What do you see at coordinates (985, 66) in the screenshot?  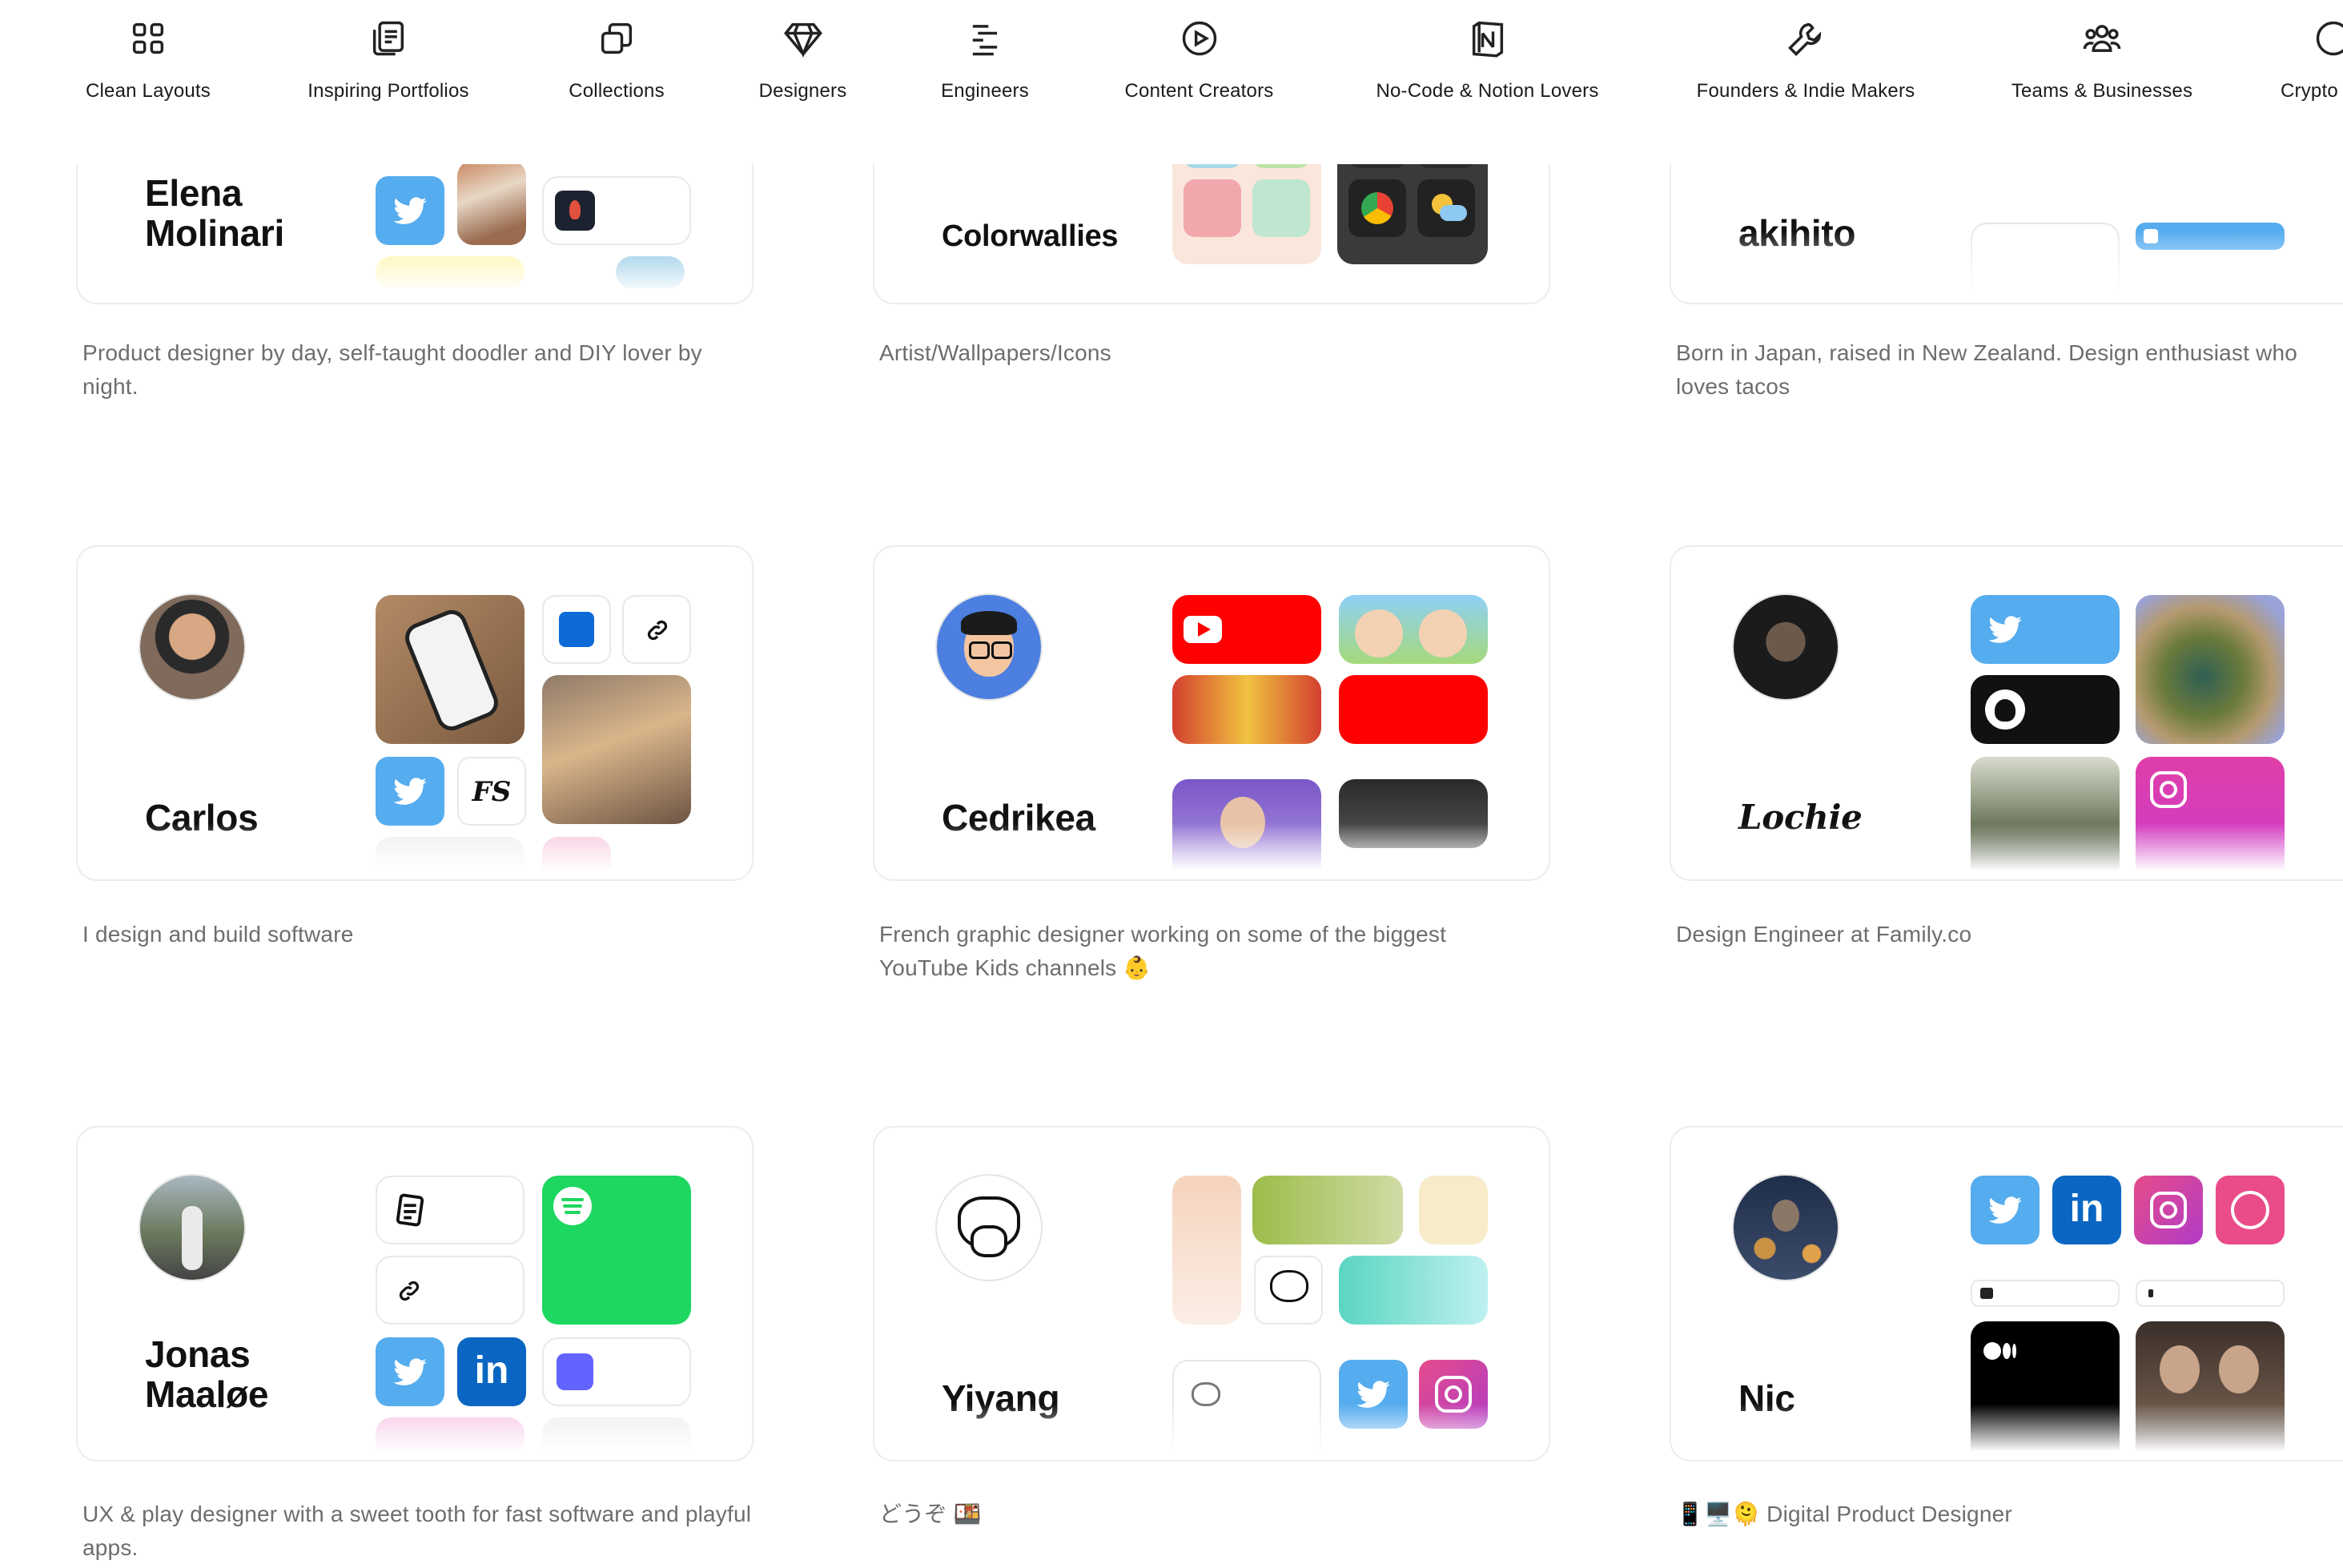 I see `nav-item-engineers: Engineers` at bounding box center [985, 66].